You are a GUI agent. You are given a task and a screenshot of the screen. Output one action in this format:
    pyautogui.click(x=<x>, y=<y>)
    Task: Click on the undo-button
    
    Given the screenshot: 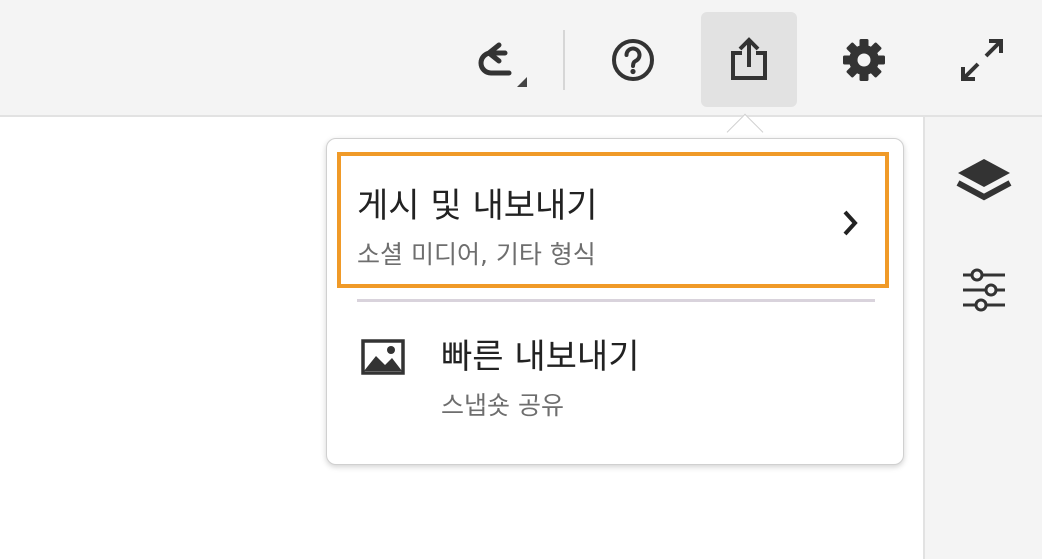 What is the action you would take?
    pyautogui.click(x=500, y=59)
    